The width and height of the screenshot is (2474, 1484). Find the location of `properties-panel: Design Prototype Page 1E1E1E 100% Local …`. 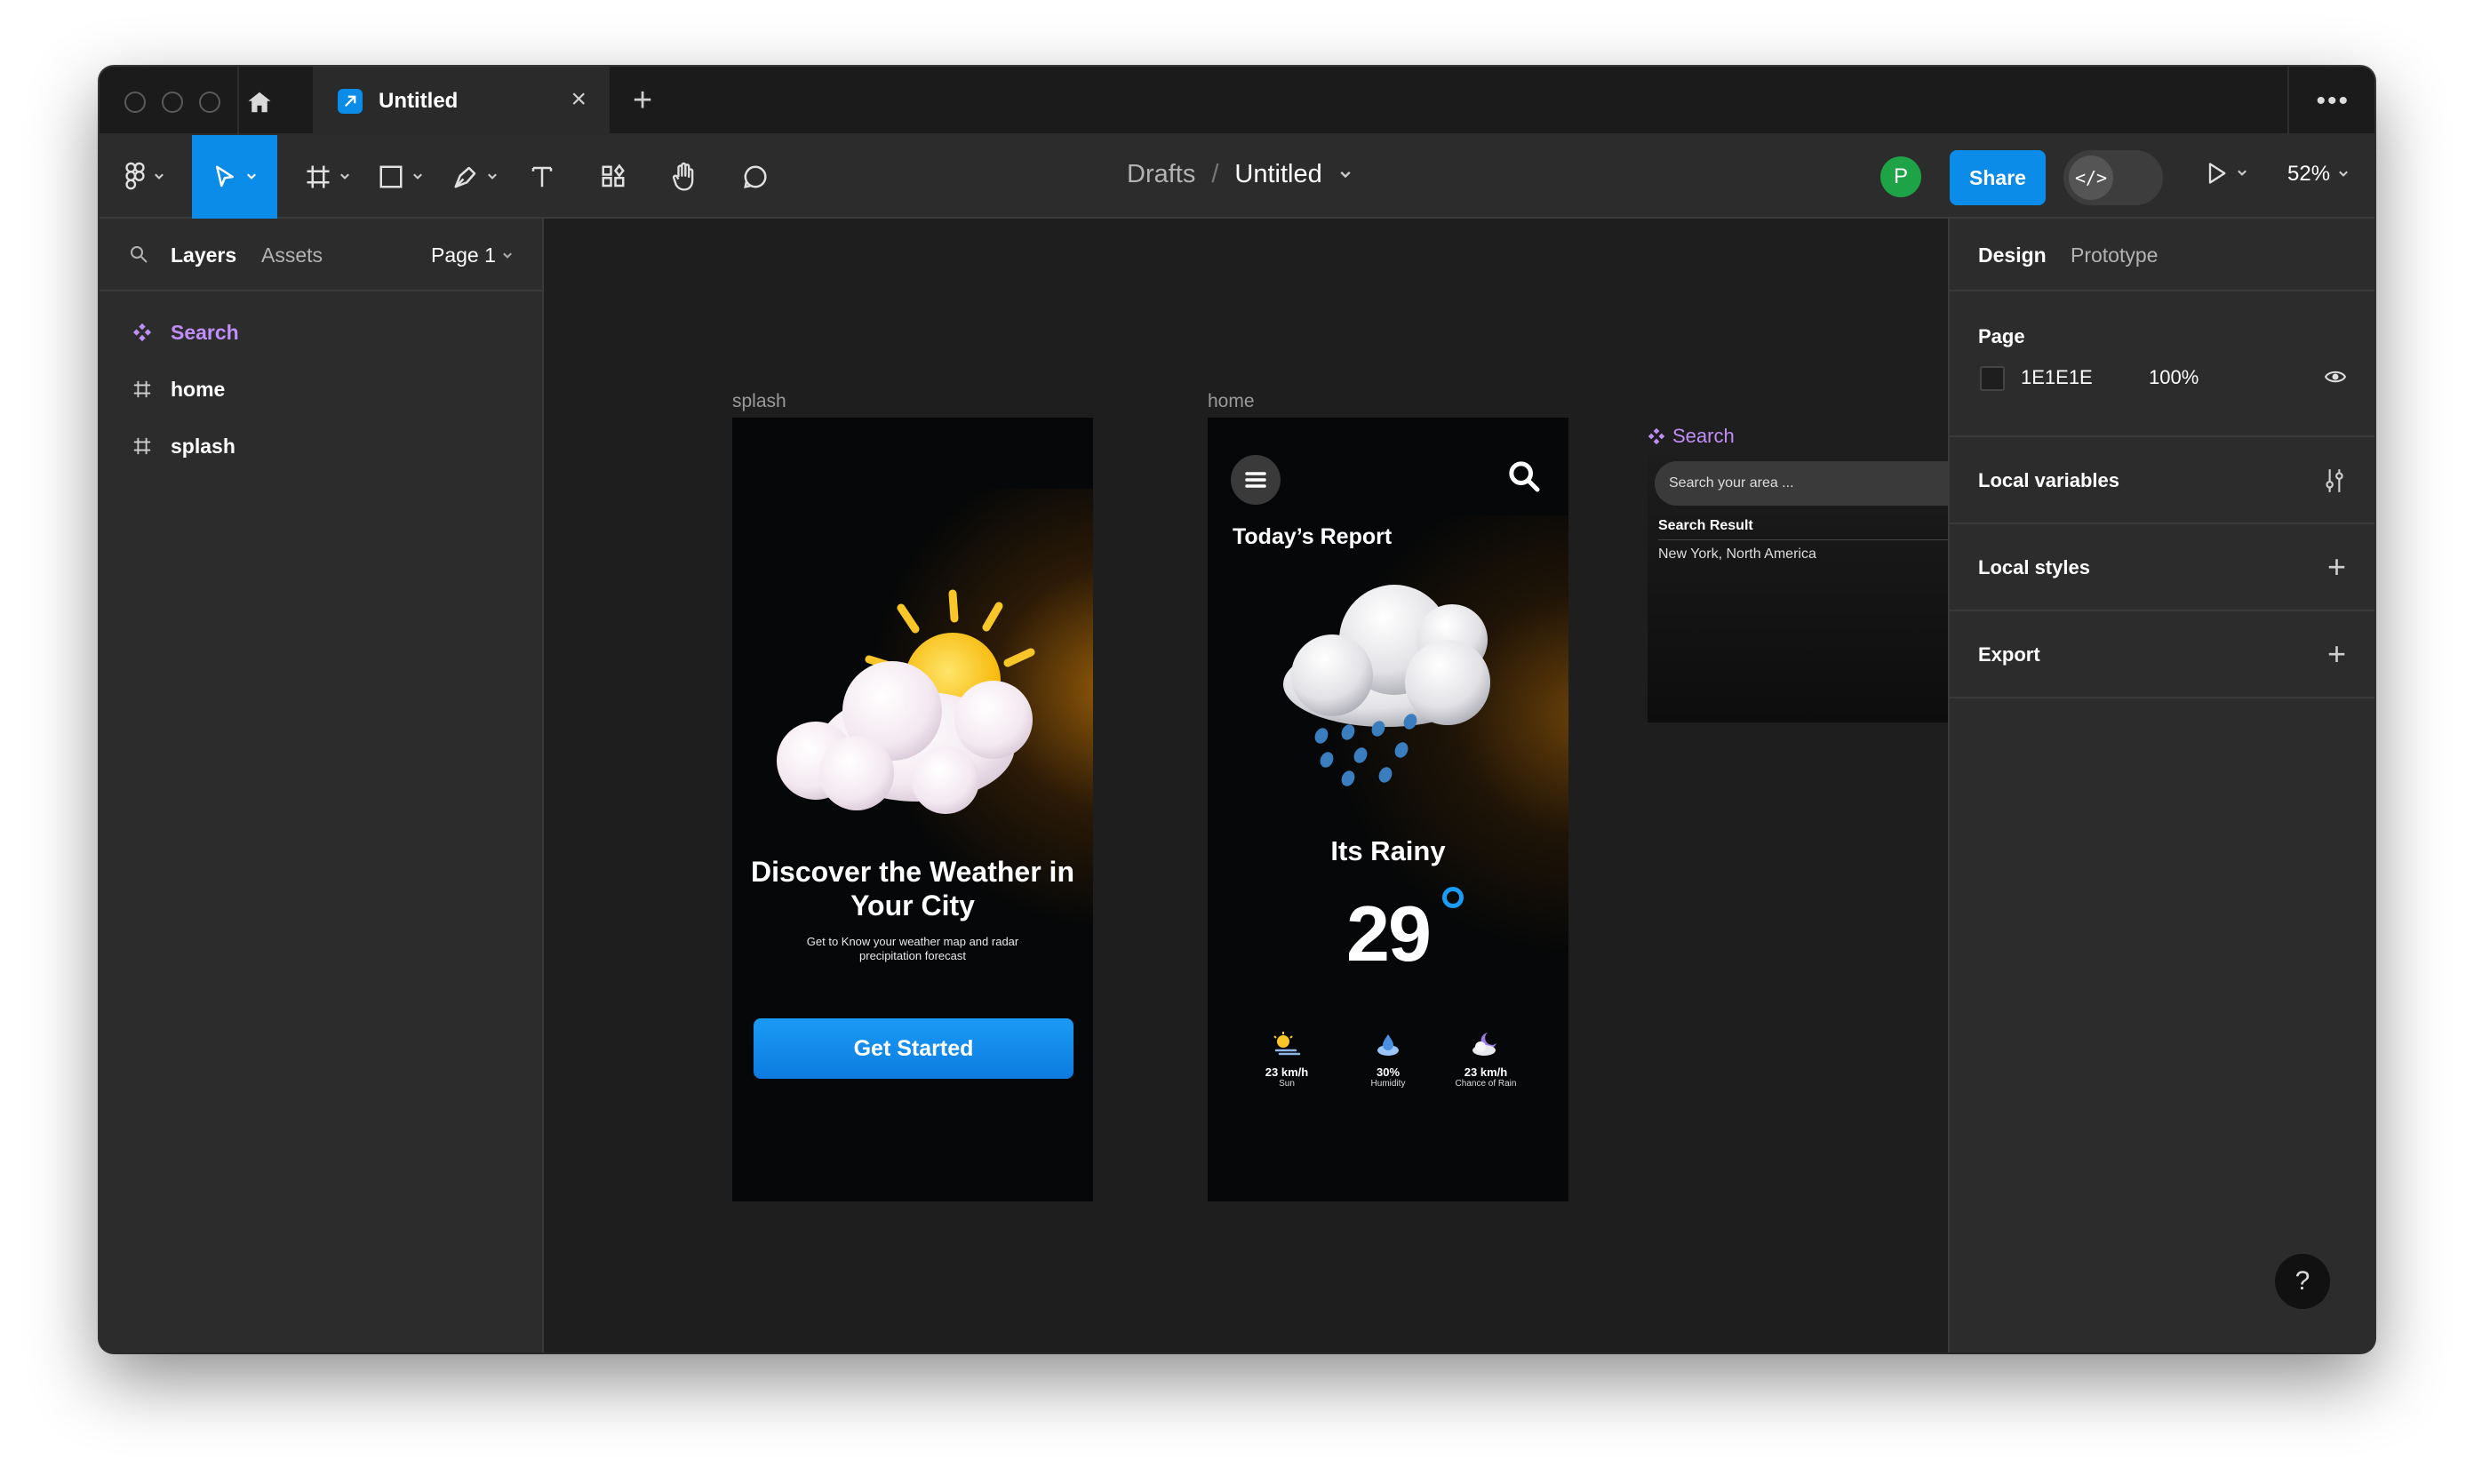

properties-panel: Design Prototype Page 1E1E1E 100% Local … is located at coordinates (2161, 786).